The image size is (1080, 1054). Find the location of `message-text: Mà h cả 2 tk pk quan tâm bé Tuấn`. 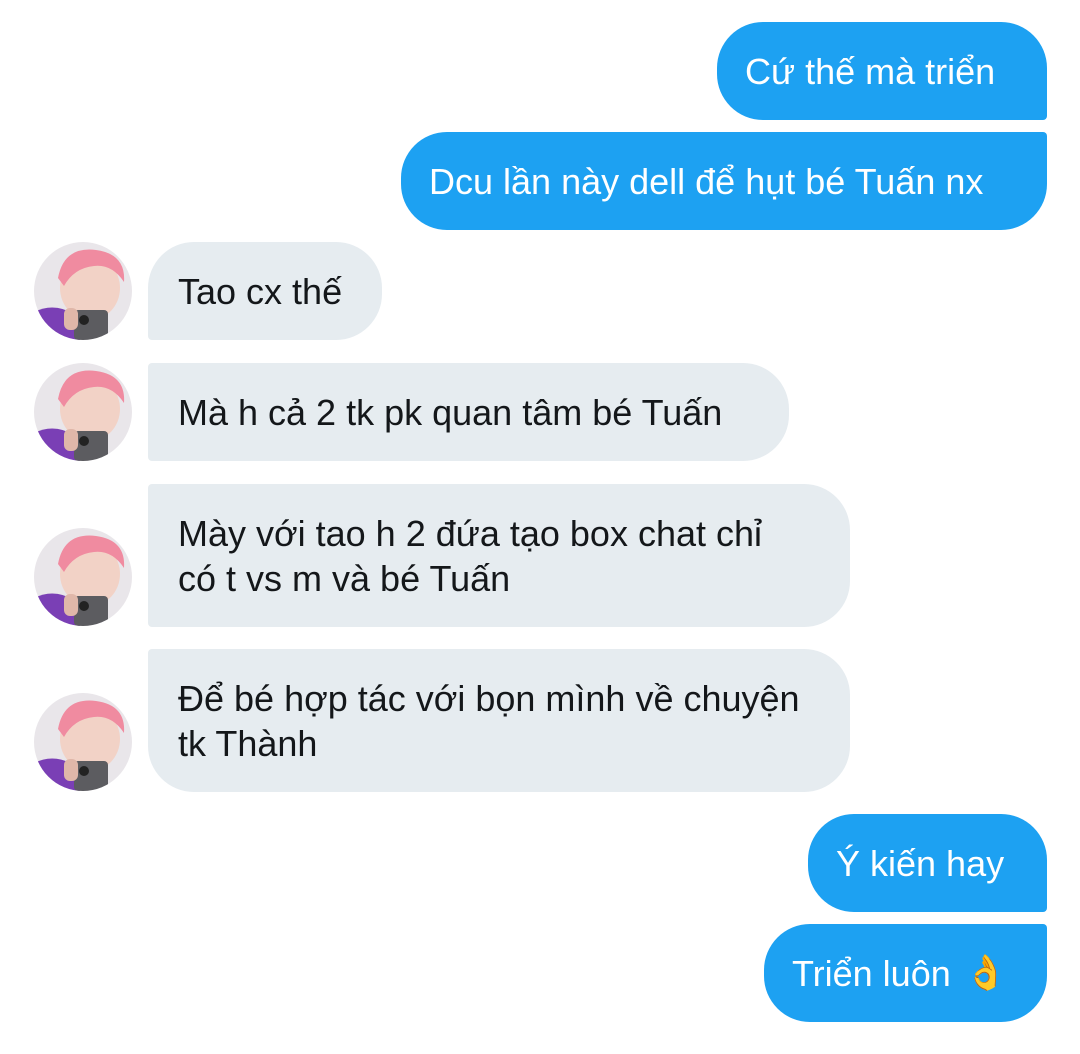

message-text: Mà h cả 2 tk pk quan tâm bé Tuấn is located at coordinates (450, 412).